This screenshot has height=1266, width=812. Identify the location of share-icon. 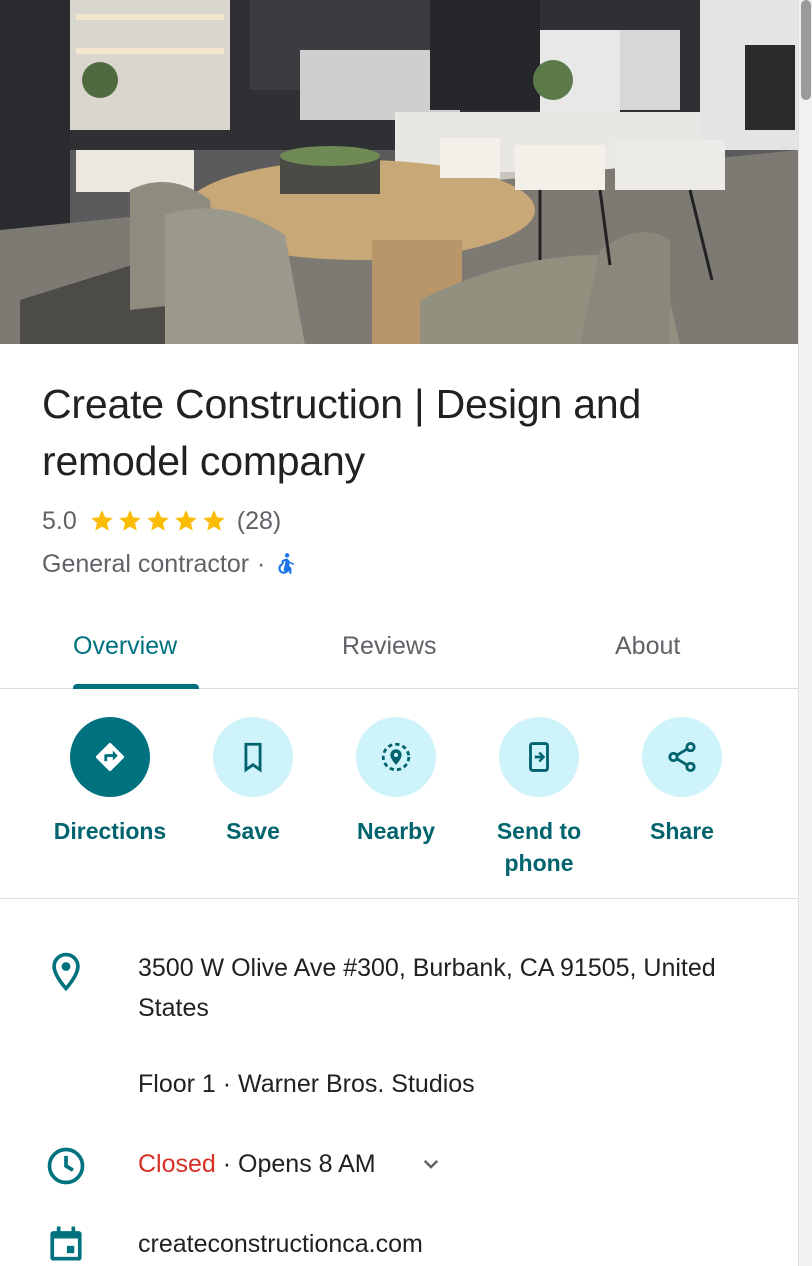
(682, 757).